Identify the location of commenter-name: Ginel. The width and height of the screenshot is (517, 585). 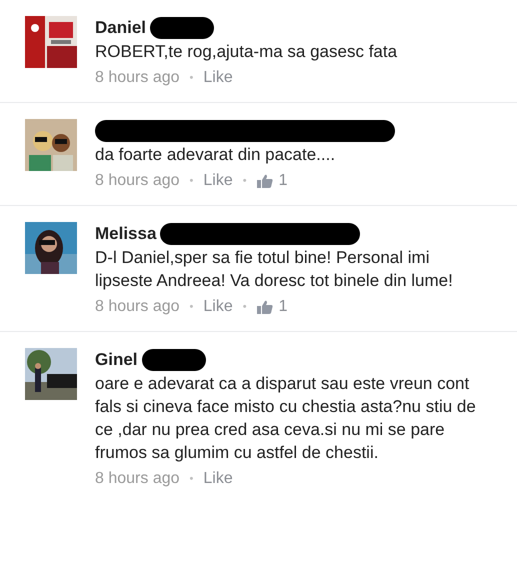
(116, 360).